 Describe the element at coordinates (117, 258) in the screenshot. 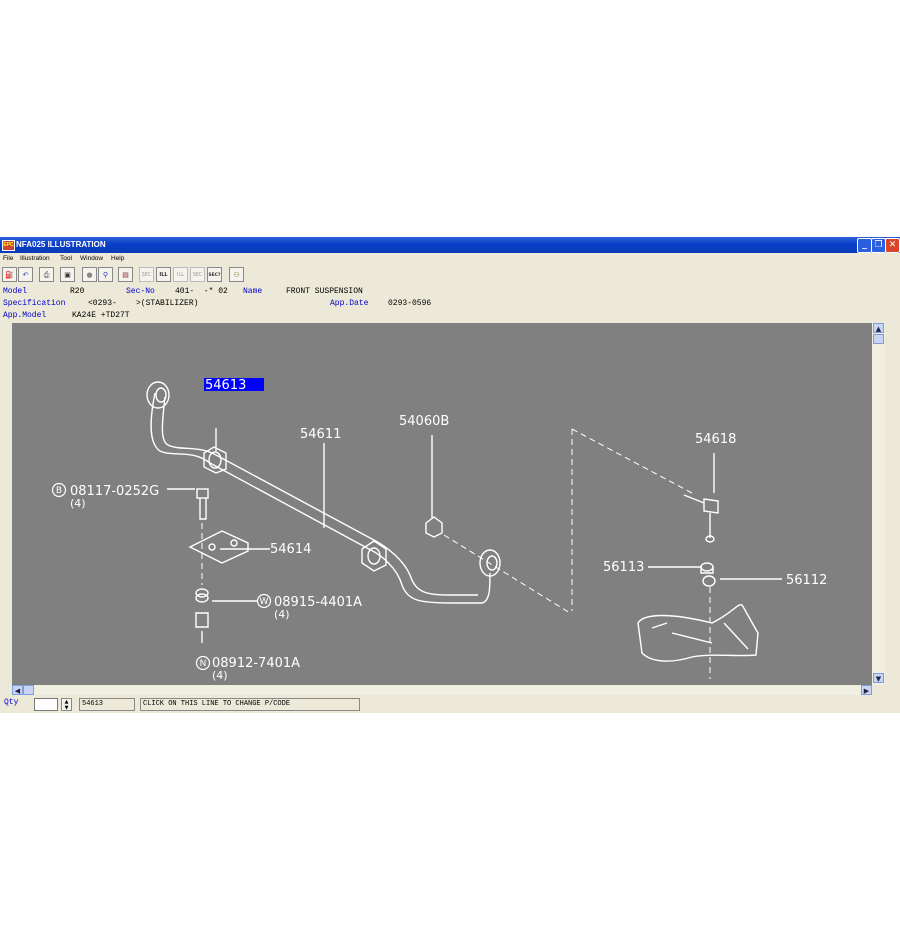

I see `menu-help: Help` at that location.